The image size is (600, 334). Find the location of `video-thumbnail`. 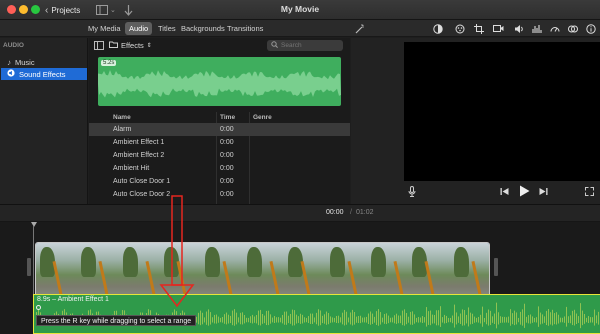

video-thumbnail is located at coordinates (263, 272).